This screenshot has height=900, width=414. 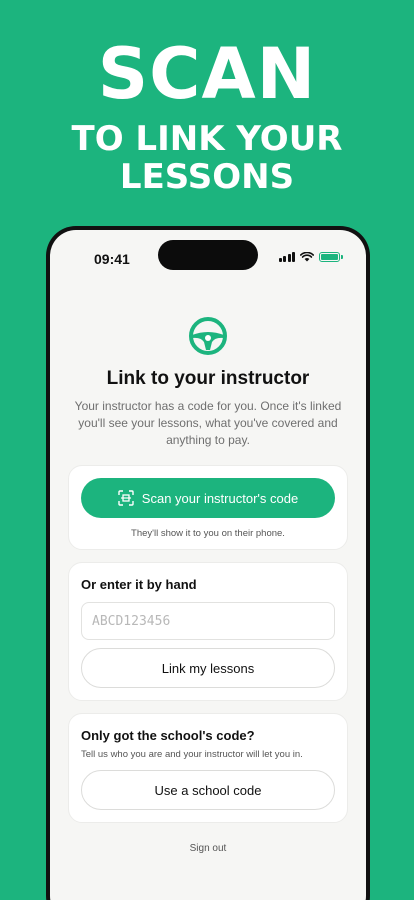 I want to click on scan-code-button: Scan your instructor's code, so click(x=208, y=498).